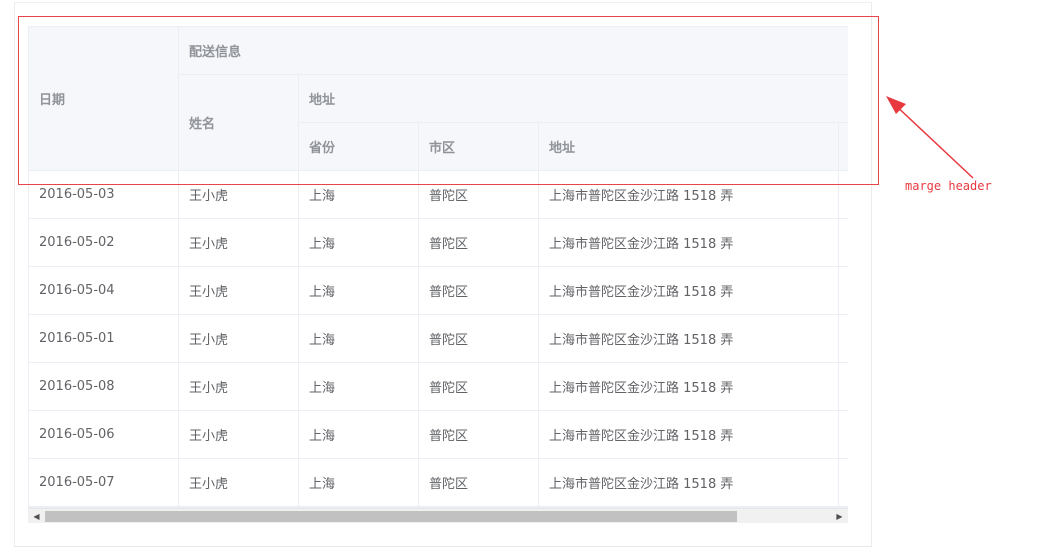  I want to click on header-overflow-column, so click(843, 147).